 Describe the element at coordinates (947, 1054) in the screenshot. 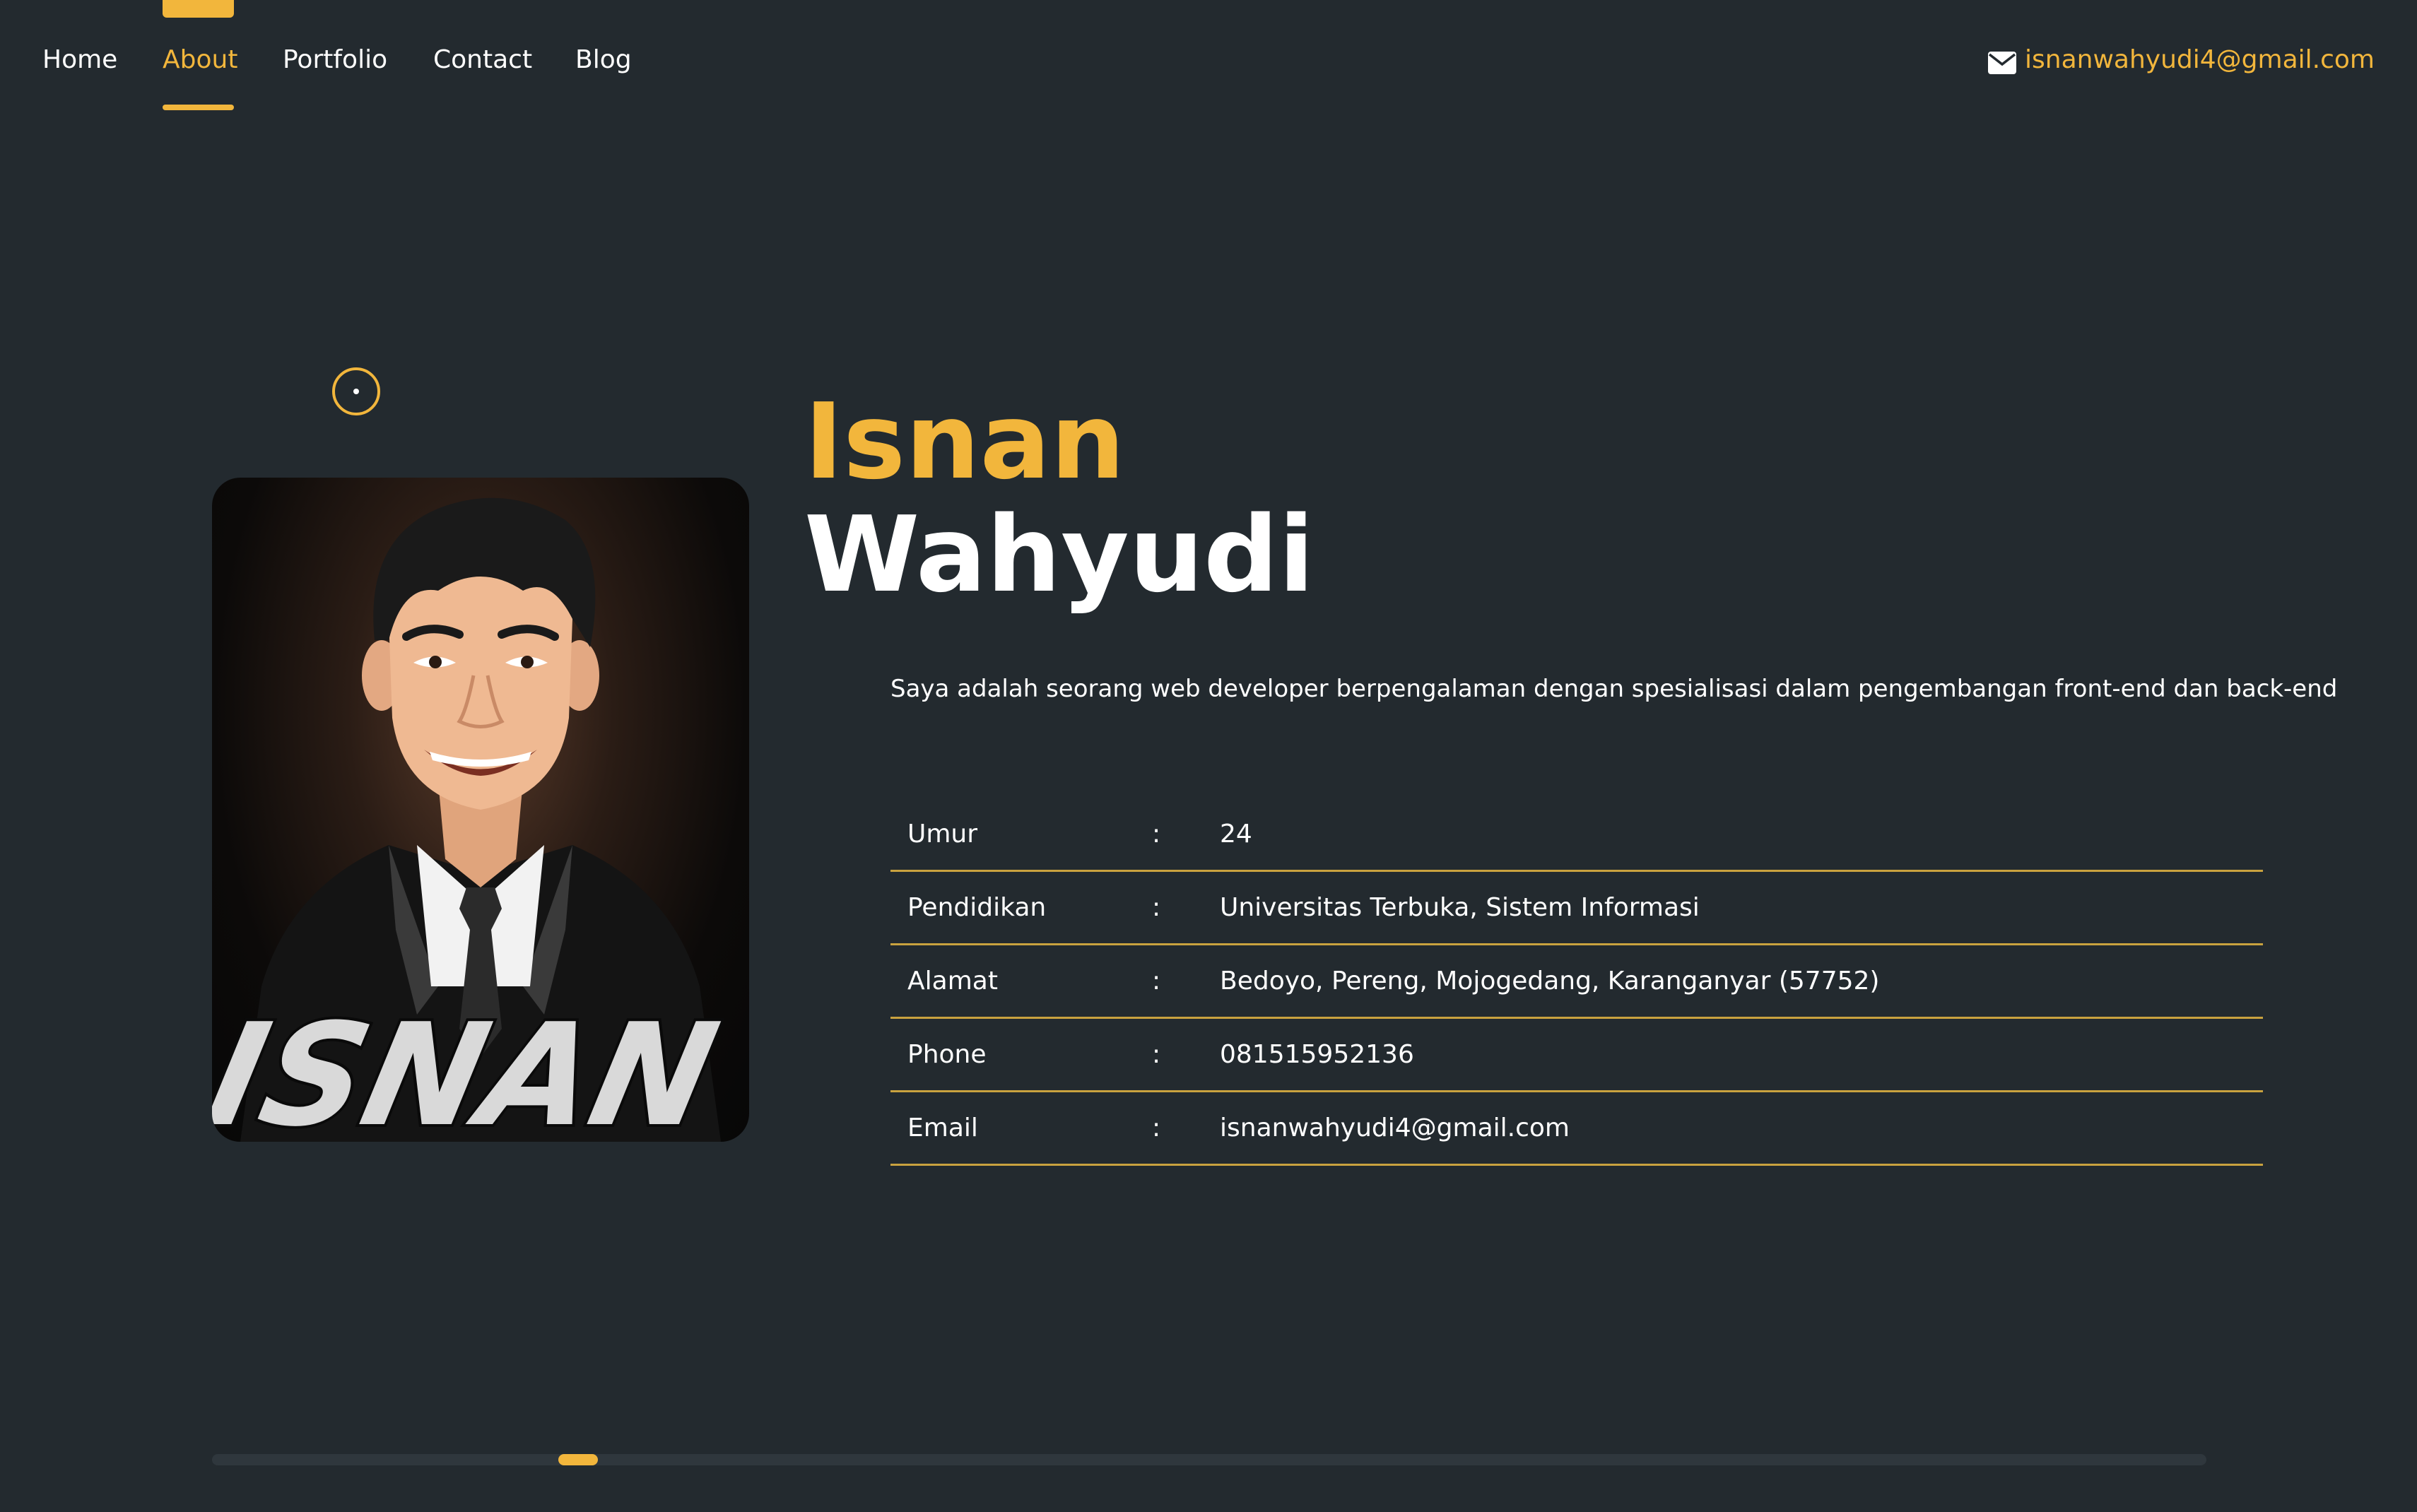

I see `info-label: Phone` at that location.